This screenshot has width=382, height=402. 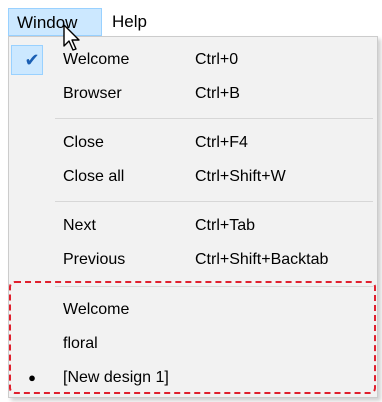 I want to click on menu-item-close-all: Close all Ctrl+Shift+W, so click(x=193, y=177).